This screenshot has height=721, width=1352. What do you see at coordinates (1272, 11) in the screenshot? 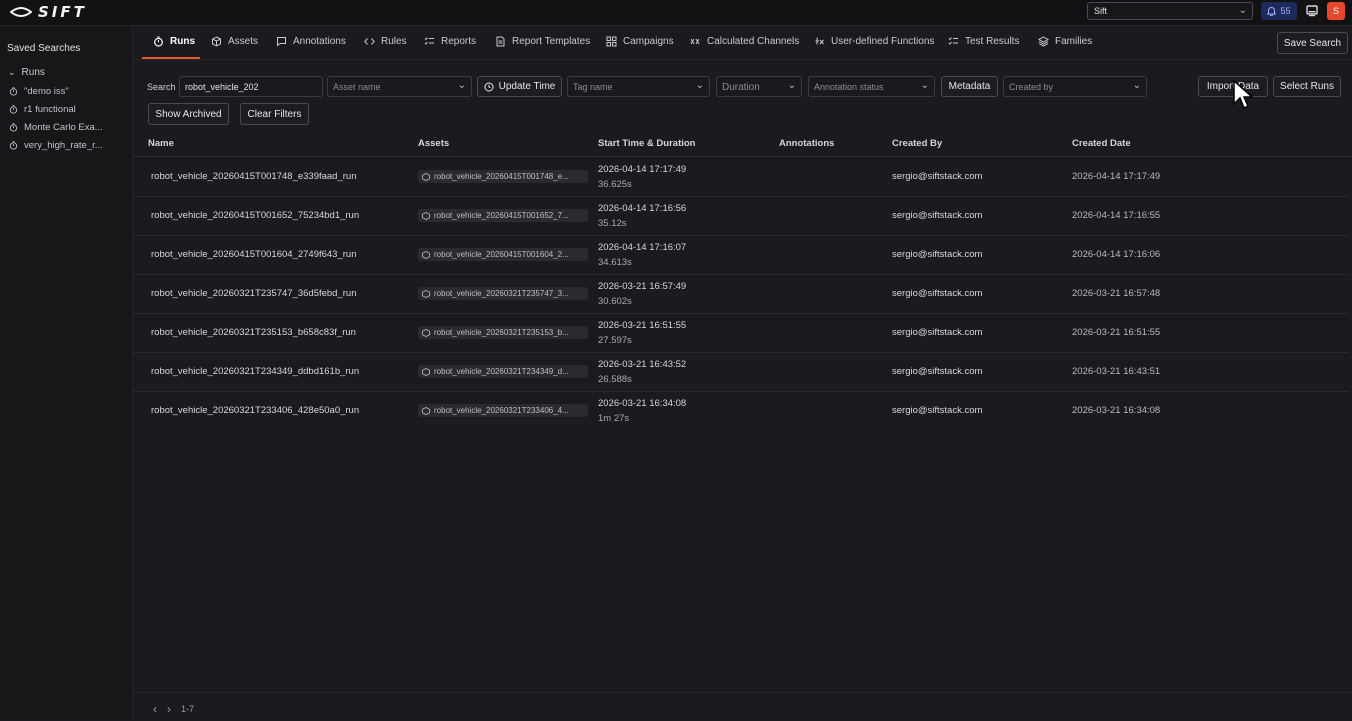
I see `bell-icon` at bounding box center [1272, 11].